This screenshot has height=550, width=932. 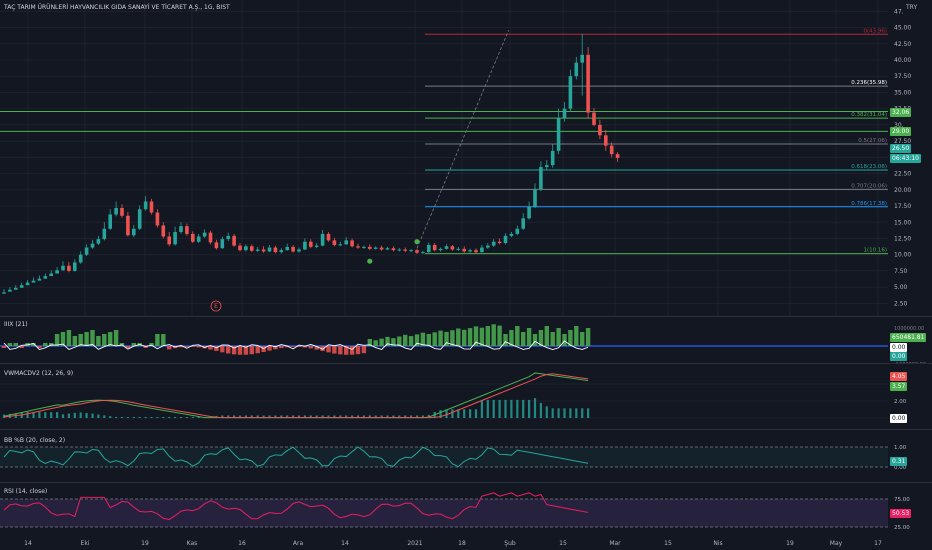 What do you see at coordinates (34, 440) in the screenshot?
I see `bb-title: BB %B (20, close, 2)` at bounding box center [34, 440].